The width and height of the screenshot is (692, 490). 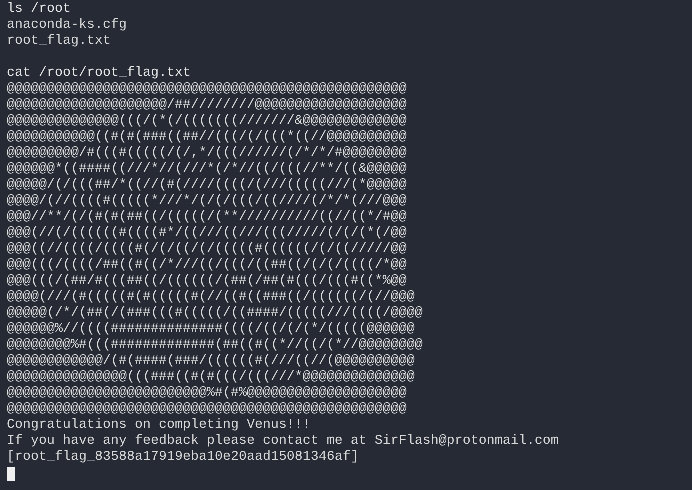 I want to click on ascii-art-line: @@@@@(/*/(##(/(###(((#(((((/((####/(((((///((((/@@@@, so click(x=215, y=314).